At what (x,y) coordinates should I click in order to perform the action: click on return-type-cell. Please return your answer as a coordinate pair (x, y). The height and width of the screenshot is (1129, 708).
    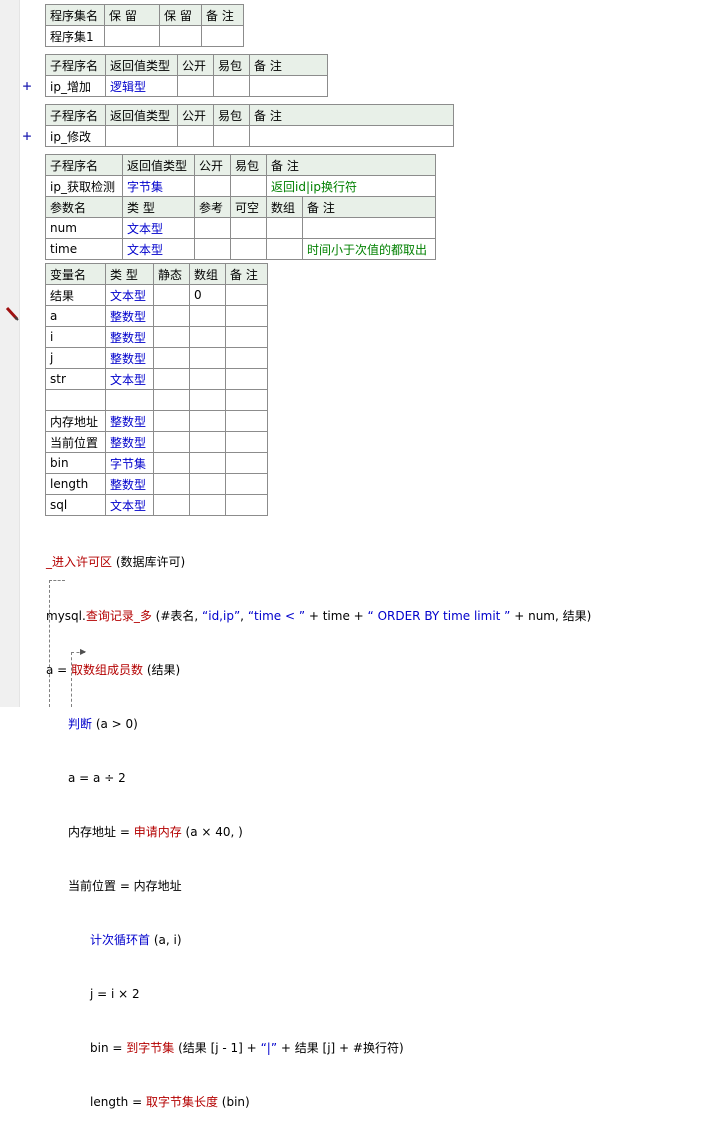
    Looking at the image, I should click on (141, 136).